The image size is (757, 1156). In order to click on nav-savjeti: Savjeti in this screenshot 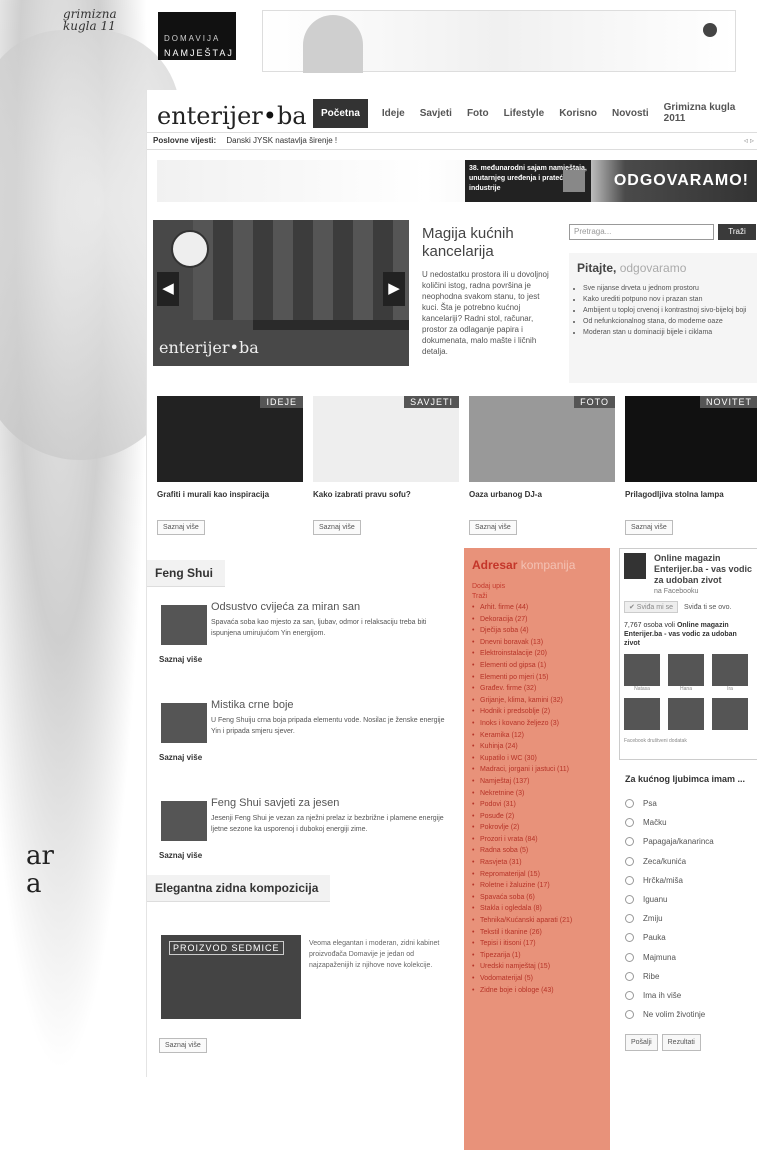, I will do `click(436, 113)`.